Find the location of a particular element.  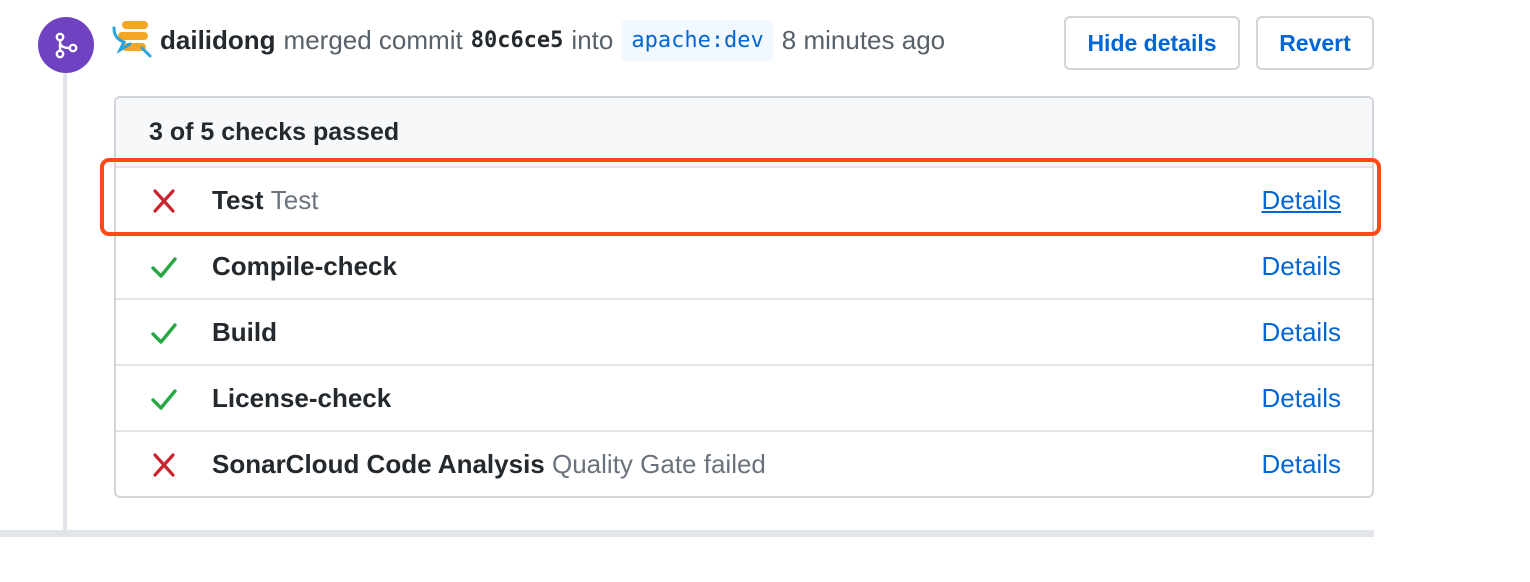

event-action: merged commit is located at coordinates (373, 39).